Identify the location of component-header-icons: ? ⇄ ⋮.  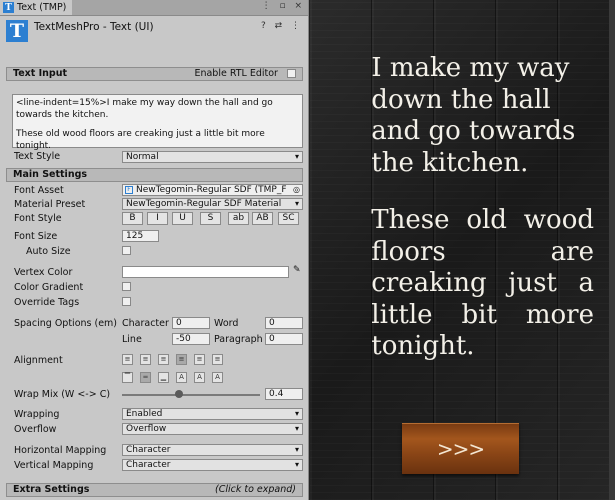
(282, 26).